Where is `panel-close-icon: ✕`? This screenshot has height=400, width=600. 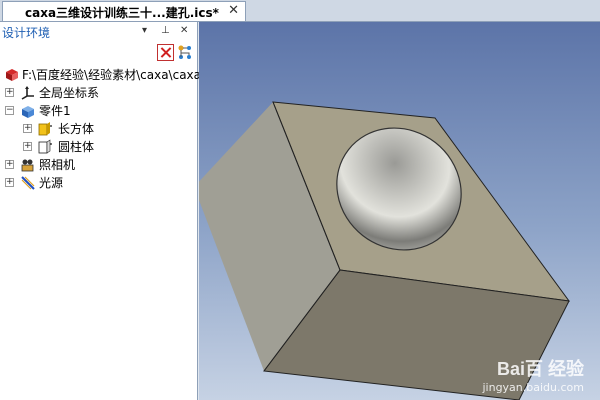 panel-close-icon: ✕ is located at coordinates (184, 30).